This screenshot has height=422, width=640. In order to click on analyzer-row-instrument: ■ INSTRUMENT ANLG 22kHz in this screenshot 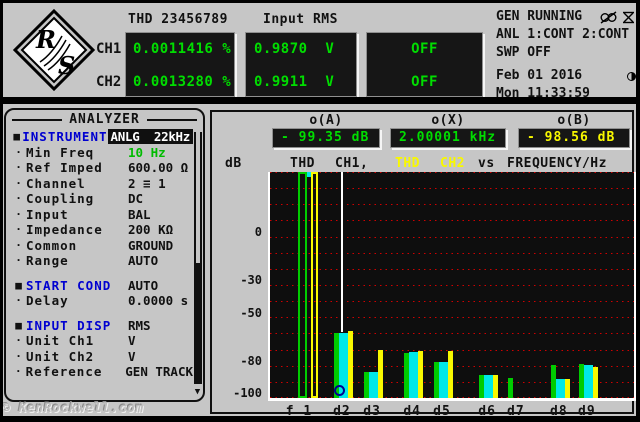, I will do `click(102, 137)`.